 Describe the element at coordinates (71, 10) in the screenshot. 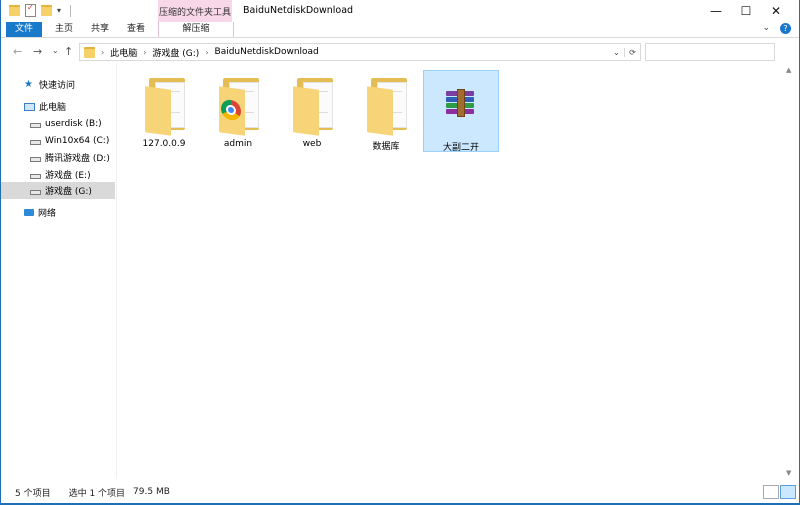

I see `toolbar-divider` at that location.